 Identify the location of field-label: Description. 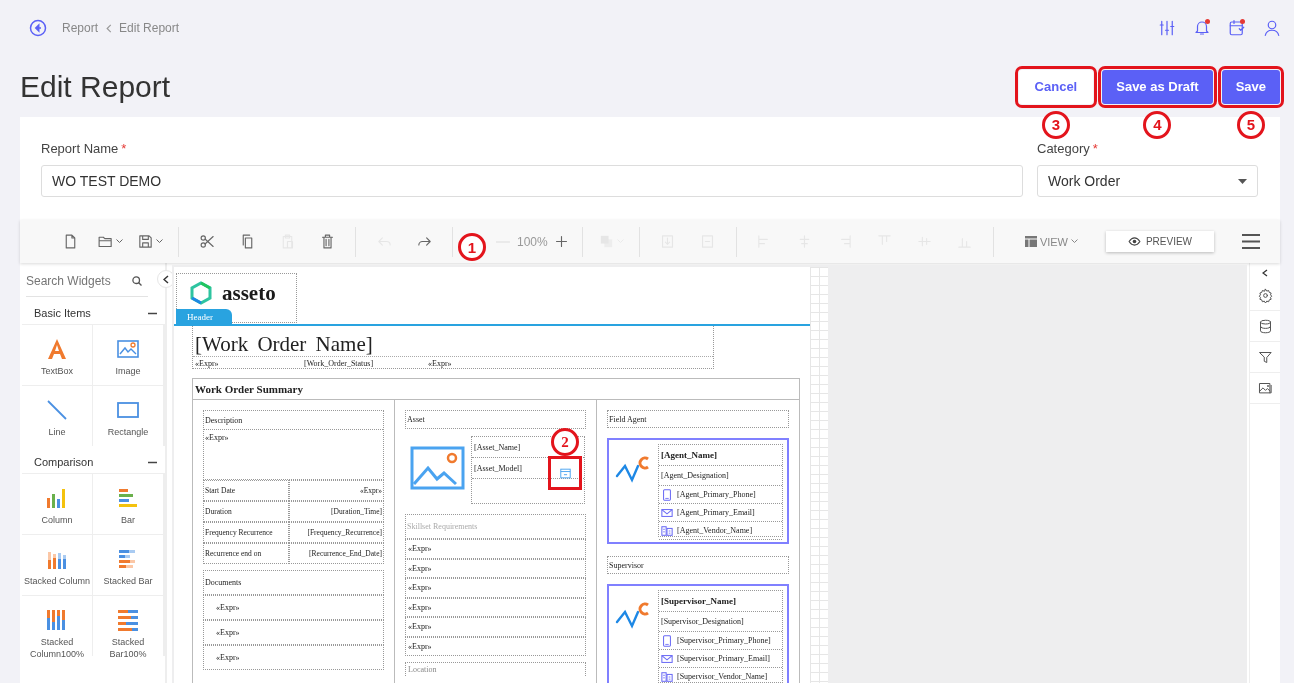
(293, 420).